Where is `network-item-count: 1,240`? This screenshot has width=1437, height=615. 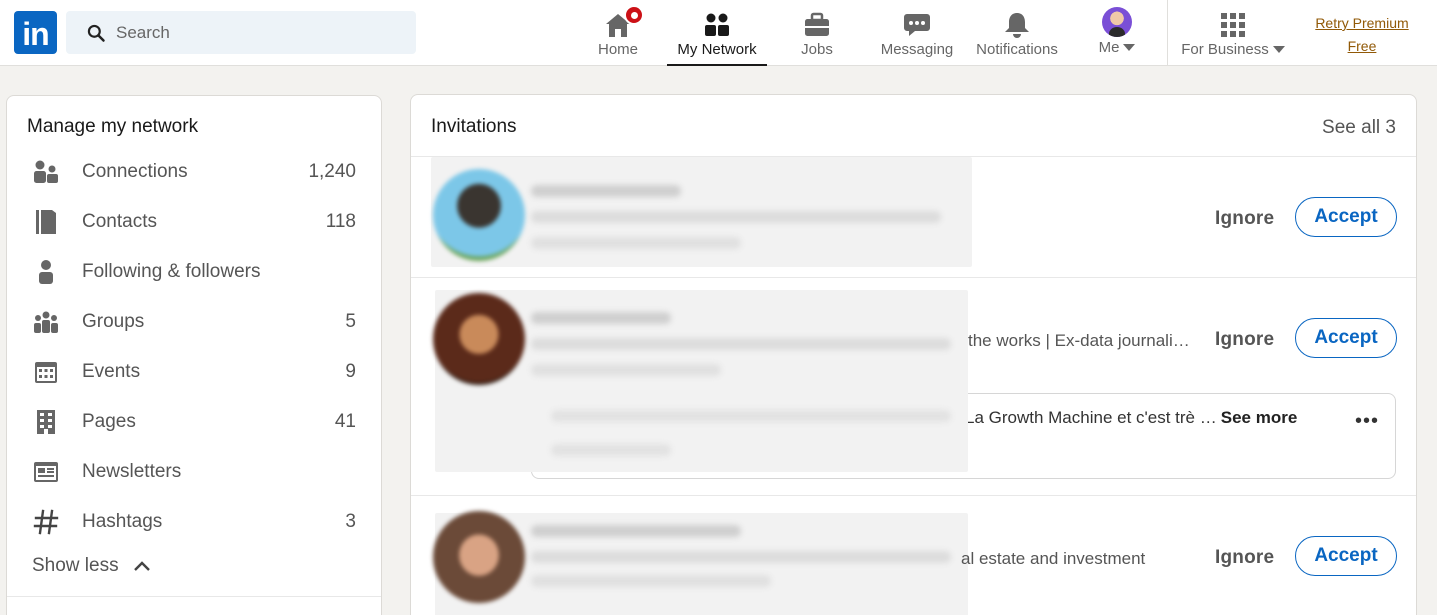 network-item-count: 1,240 is located at coordinates (332, 171).